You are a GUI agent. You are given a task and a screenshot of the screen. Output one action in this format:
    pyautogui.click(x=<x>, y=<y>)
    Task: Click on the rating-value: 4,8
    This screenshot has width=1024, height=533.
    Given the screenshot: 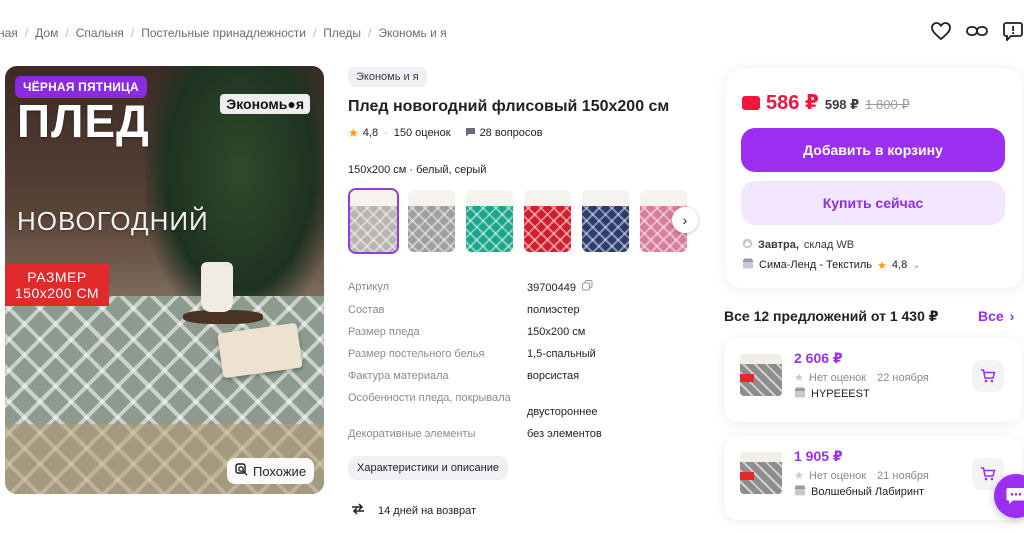 What is the action you would take?
    pyautogui.click(x=370, y=133)
    